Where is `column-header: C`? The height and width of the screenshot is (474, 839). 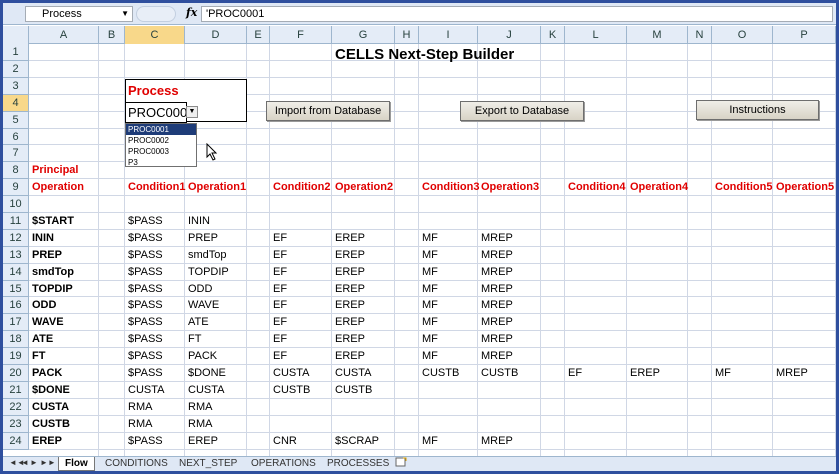
column-header: C is located at coordinates (155, 35).